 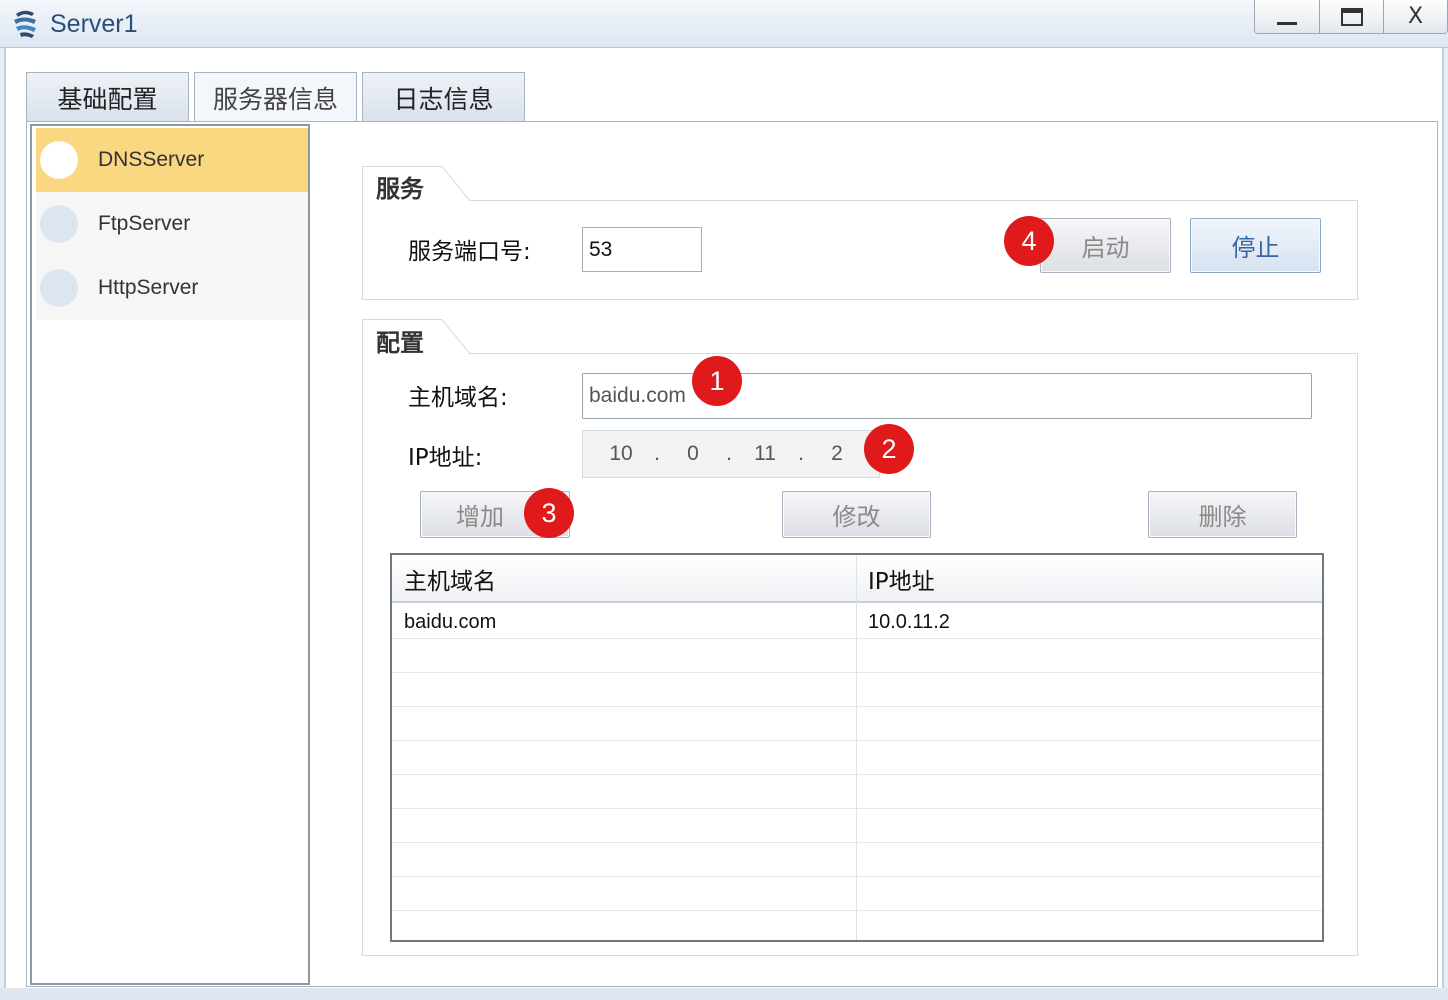 I want to click on delete-button: 删除, so click(x=1222, y=514).